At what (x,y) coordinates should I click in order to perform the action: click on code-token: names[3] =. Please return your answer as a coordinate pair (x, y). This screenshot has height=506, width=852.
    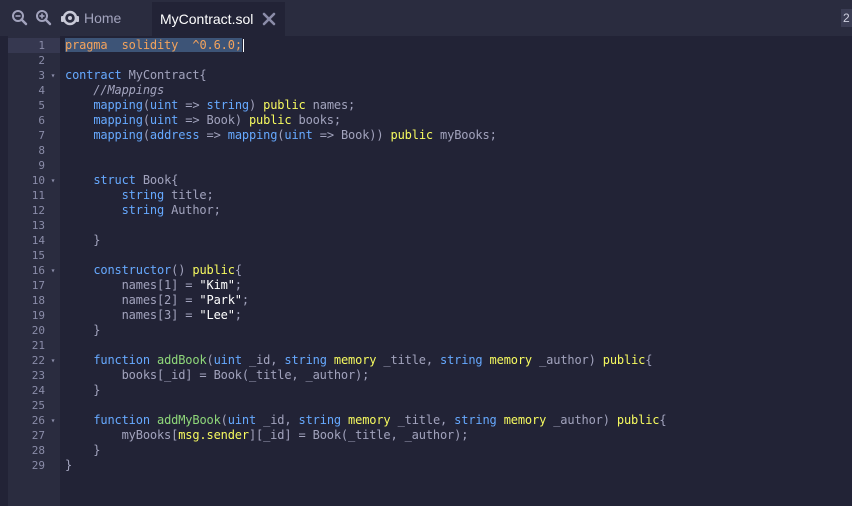
    Looking at the image, I should click on (132, 315).